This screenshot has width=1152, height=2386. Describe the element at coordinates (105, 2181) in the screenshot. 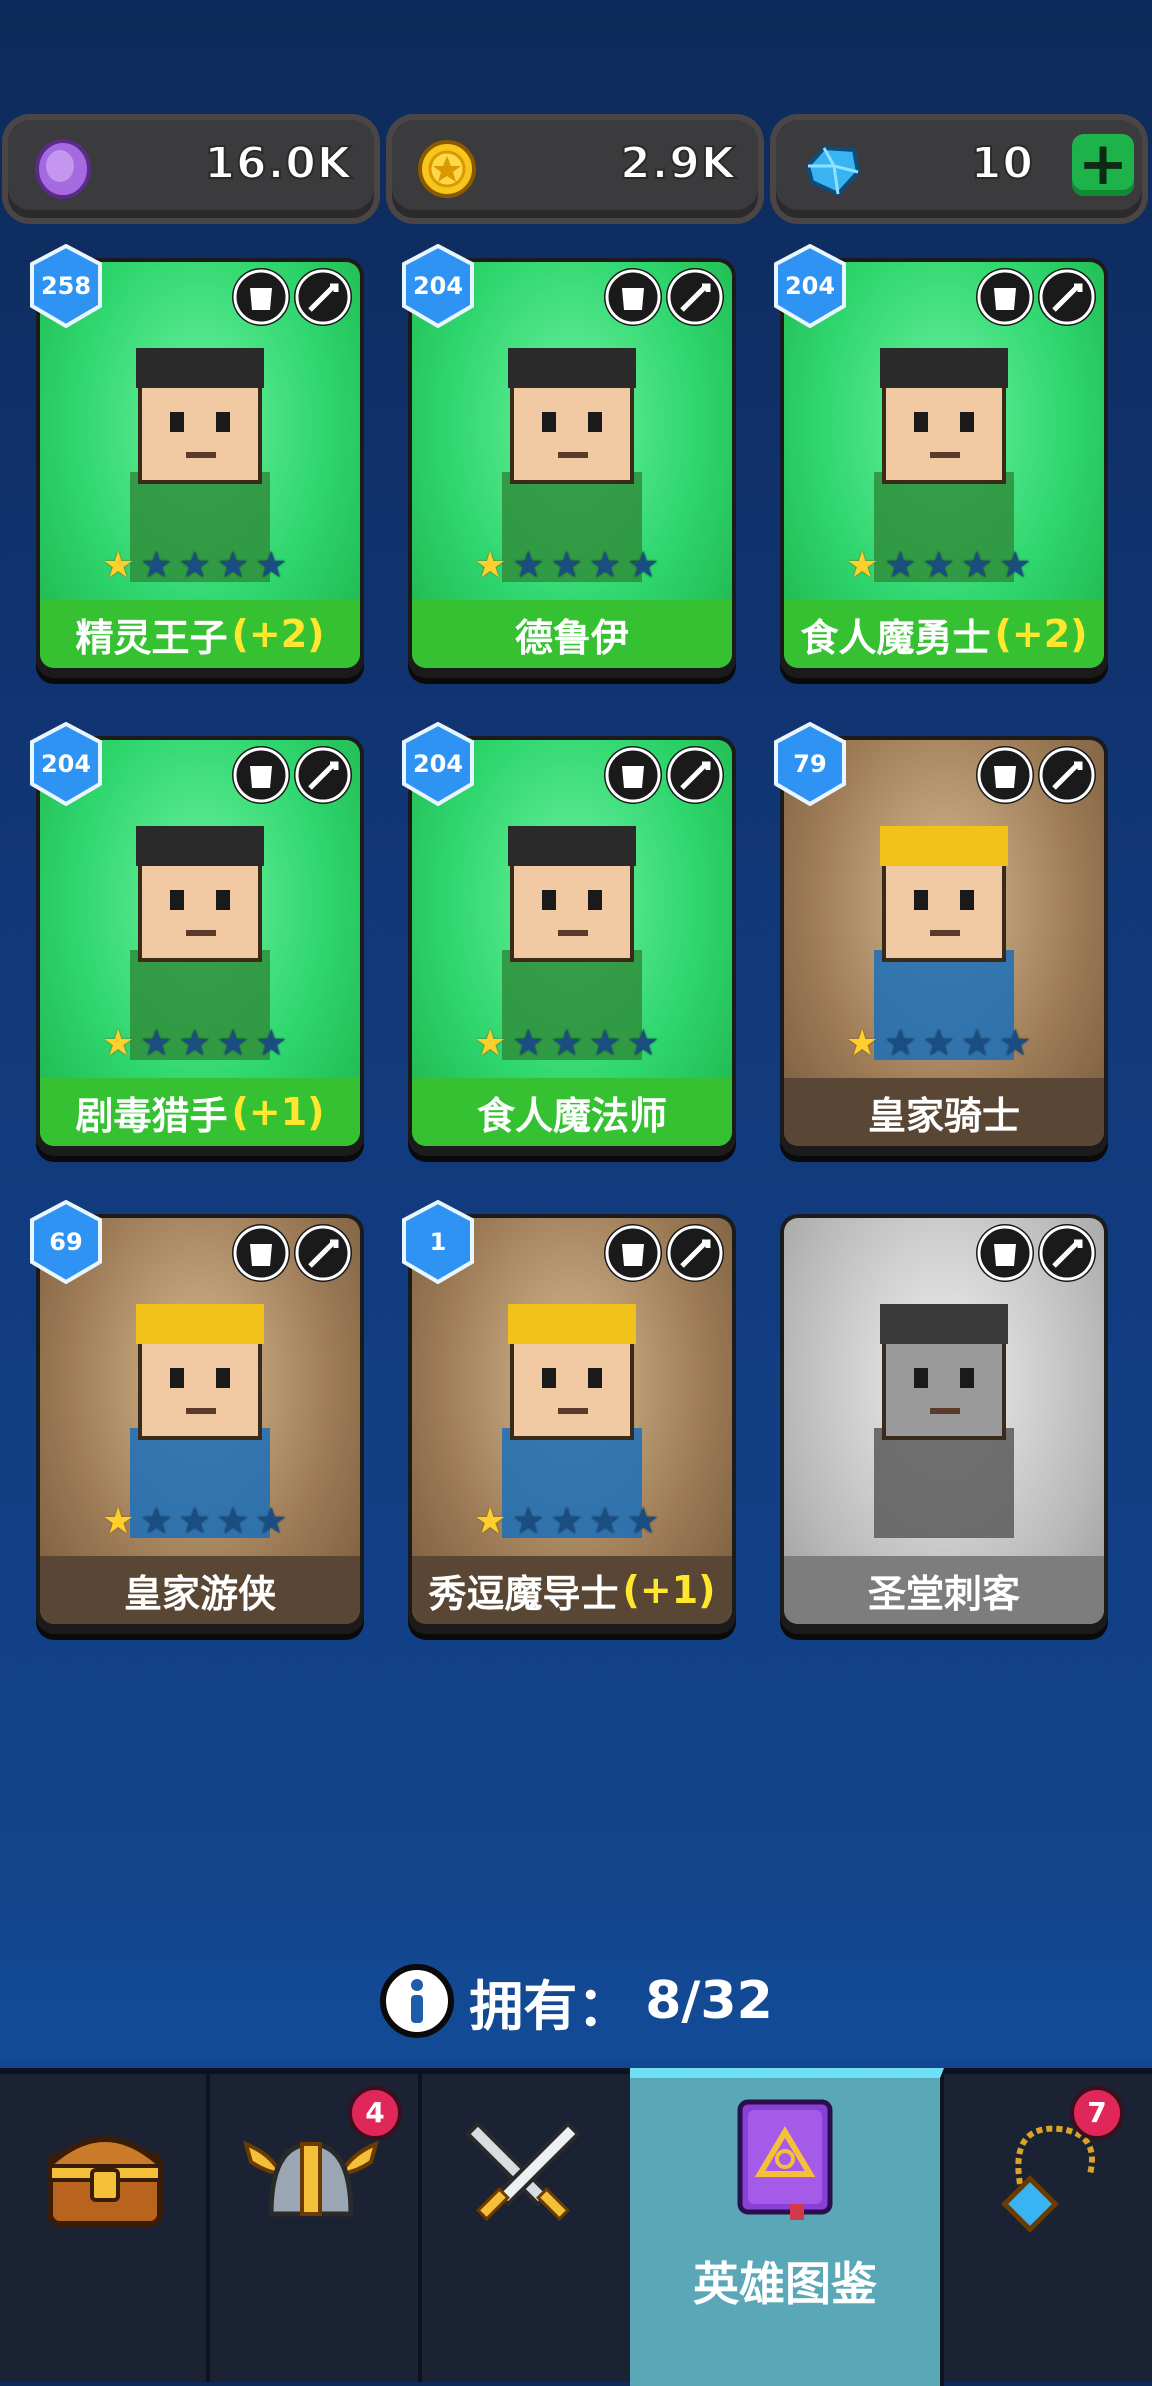

I see `chest-icon` at that location.